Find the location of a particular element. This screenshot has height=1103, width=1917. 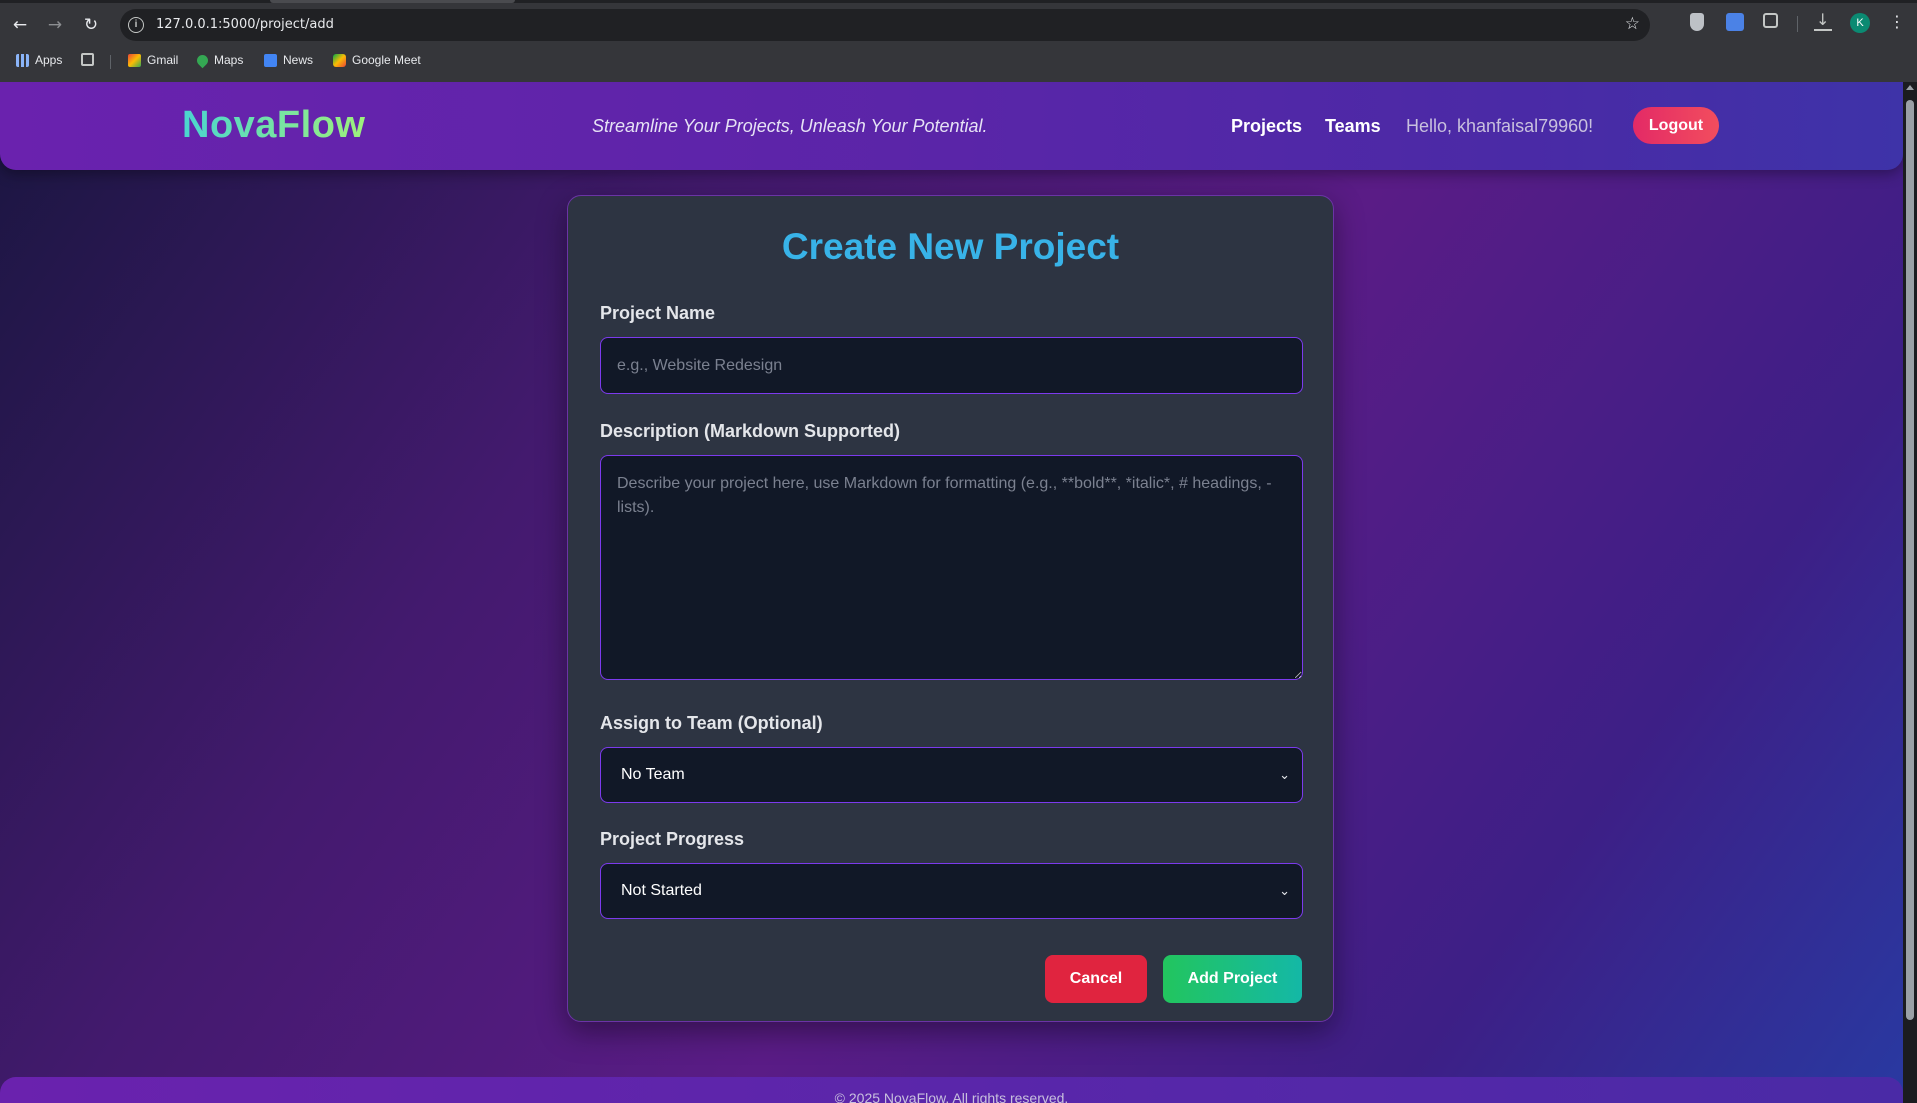

brand-logo: NovaFlow is located at coordinates (273, 125).